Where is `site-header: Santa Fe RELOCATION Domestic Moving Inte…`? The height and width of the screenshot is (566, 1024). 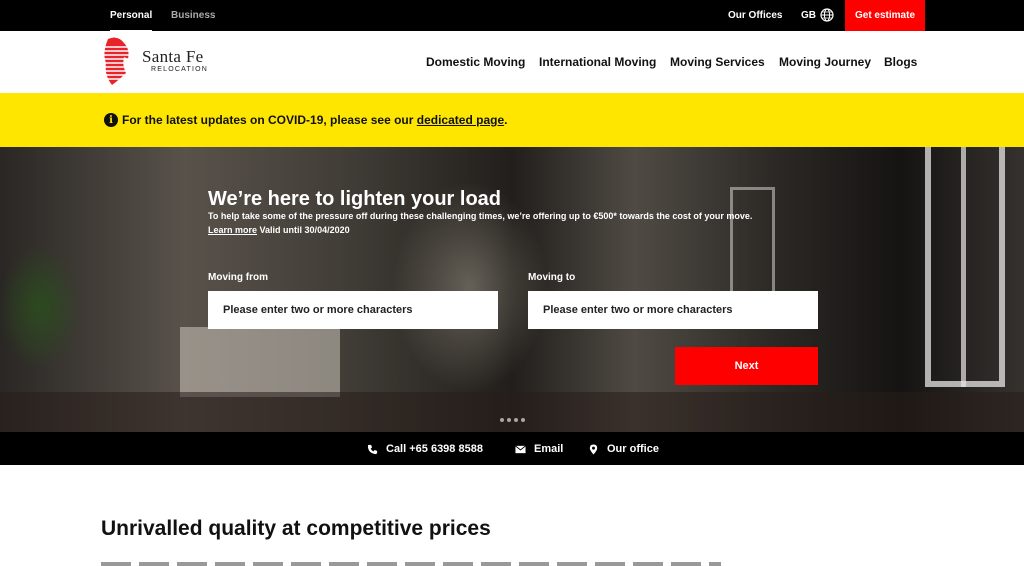 site-header: Santa Fe RELOCATION Domestic Moving Inte… is located at coordinates (512, 62).